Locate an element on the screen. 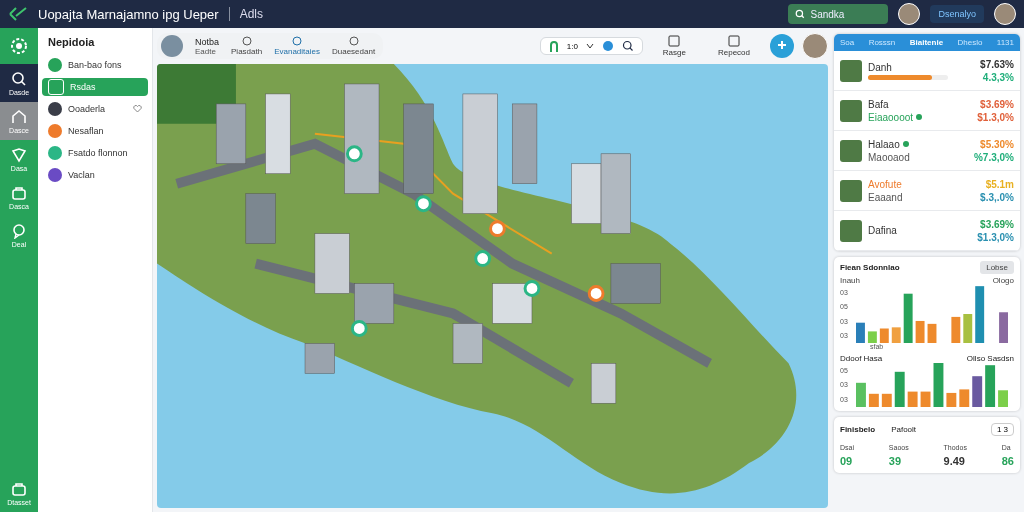 This screenshot has height=512, width=1024. panel-tab: Biaitenie is located at coordinates (926, 42).